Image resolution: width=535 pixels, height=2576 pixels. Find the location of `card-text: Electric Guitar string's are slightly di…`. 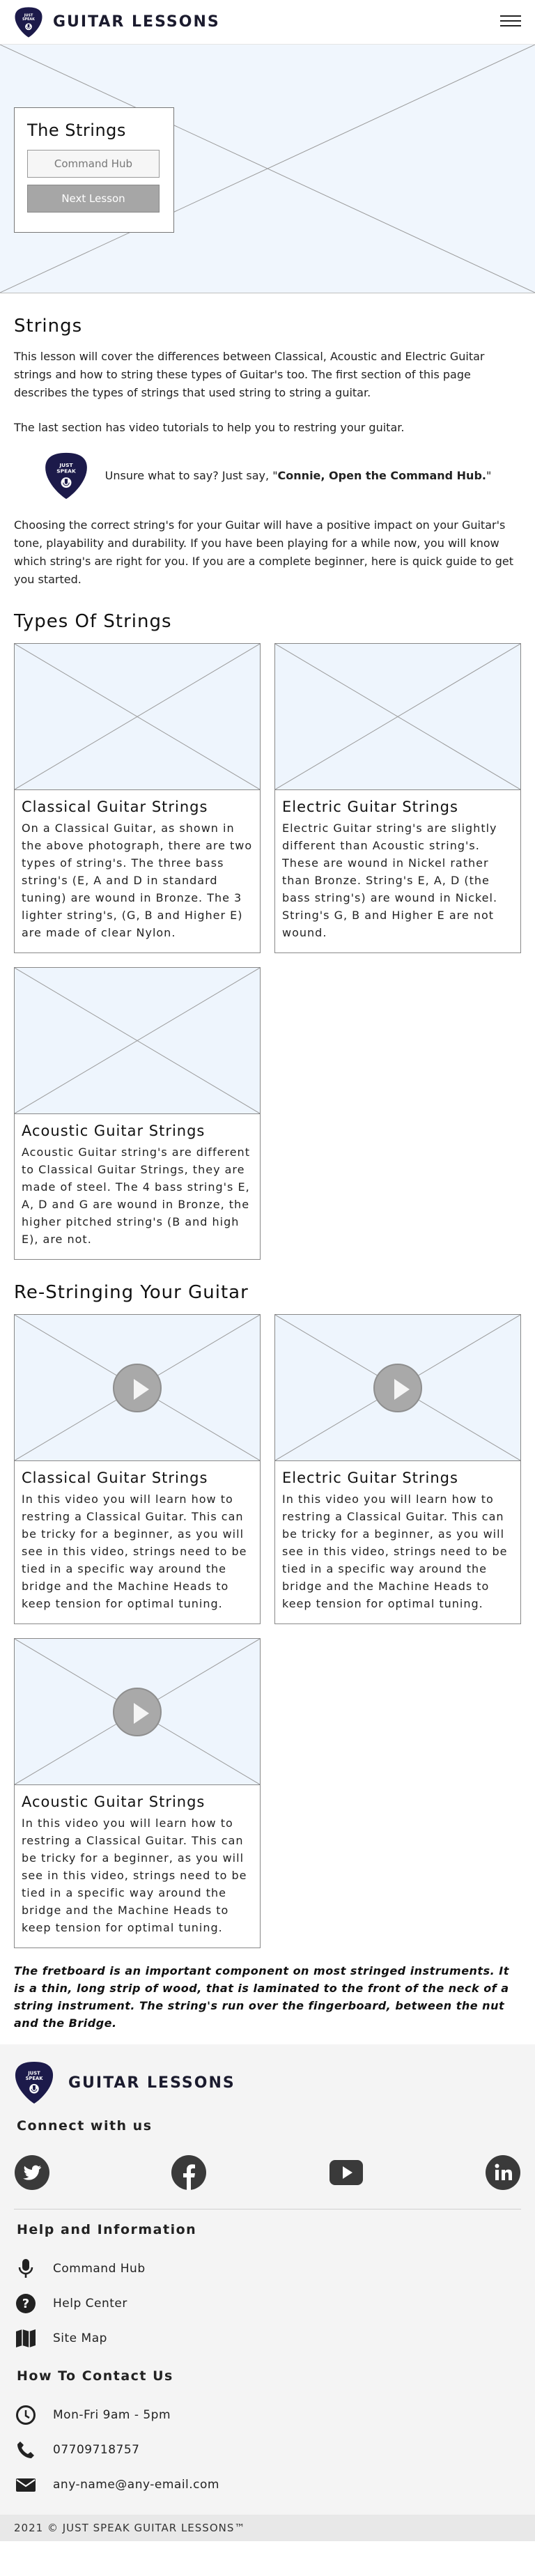

card-text: Electric Guitar string's are slightly di… is located at coordinates (390, 880).